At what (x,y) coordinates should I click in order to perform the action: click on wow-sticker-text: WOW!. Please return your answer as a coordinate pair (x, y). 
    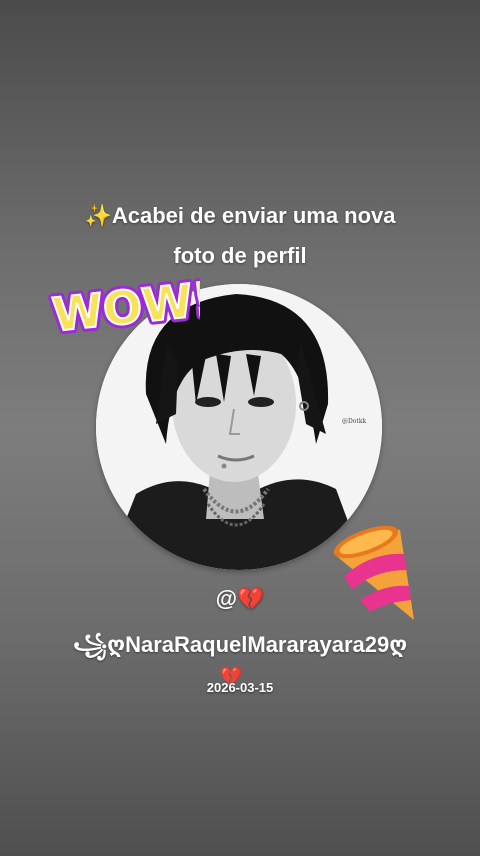
    Looking at the image, I should click on (125, 306).